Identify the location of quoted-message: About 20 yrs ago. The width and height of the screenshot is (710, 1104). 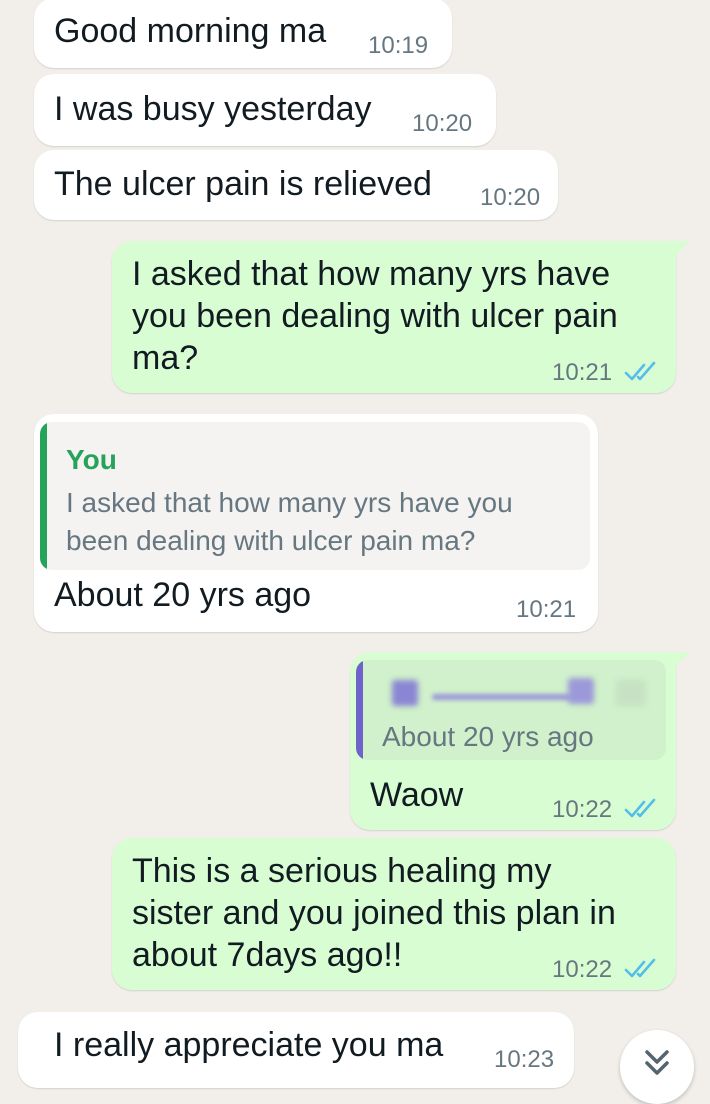
(511, 710).